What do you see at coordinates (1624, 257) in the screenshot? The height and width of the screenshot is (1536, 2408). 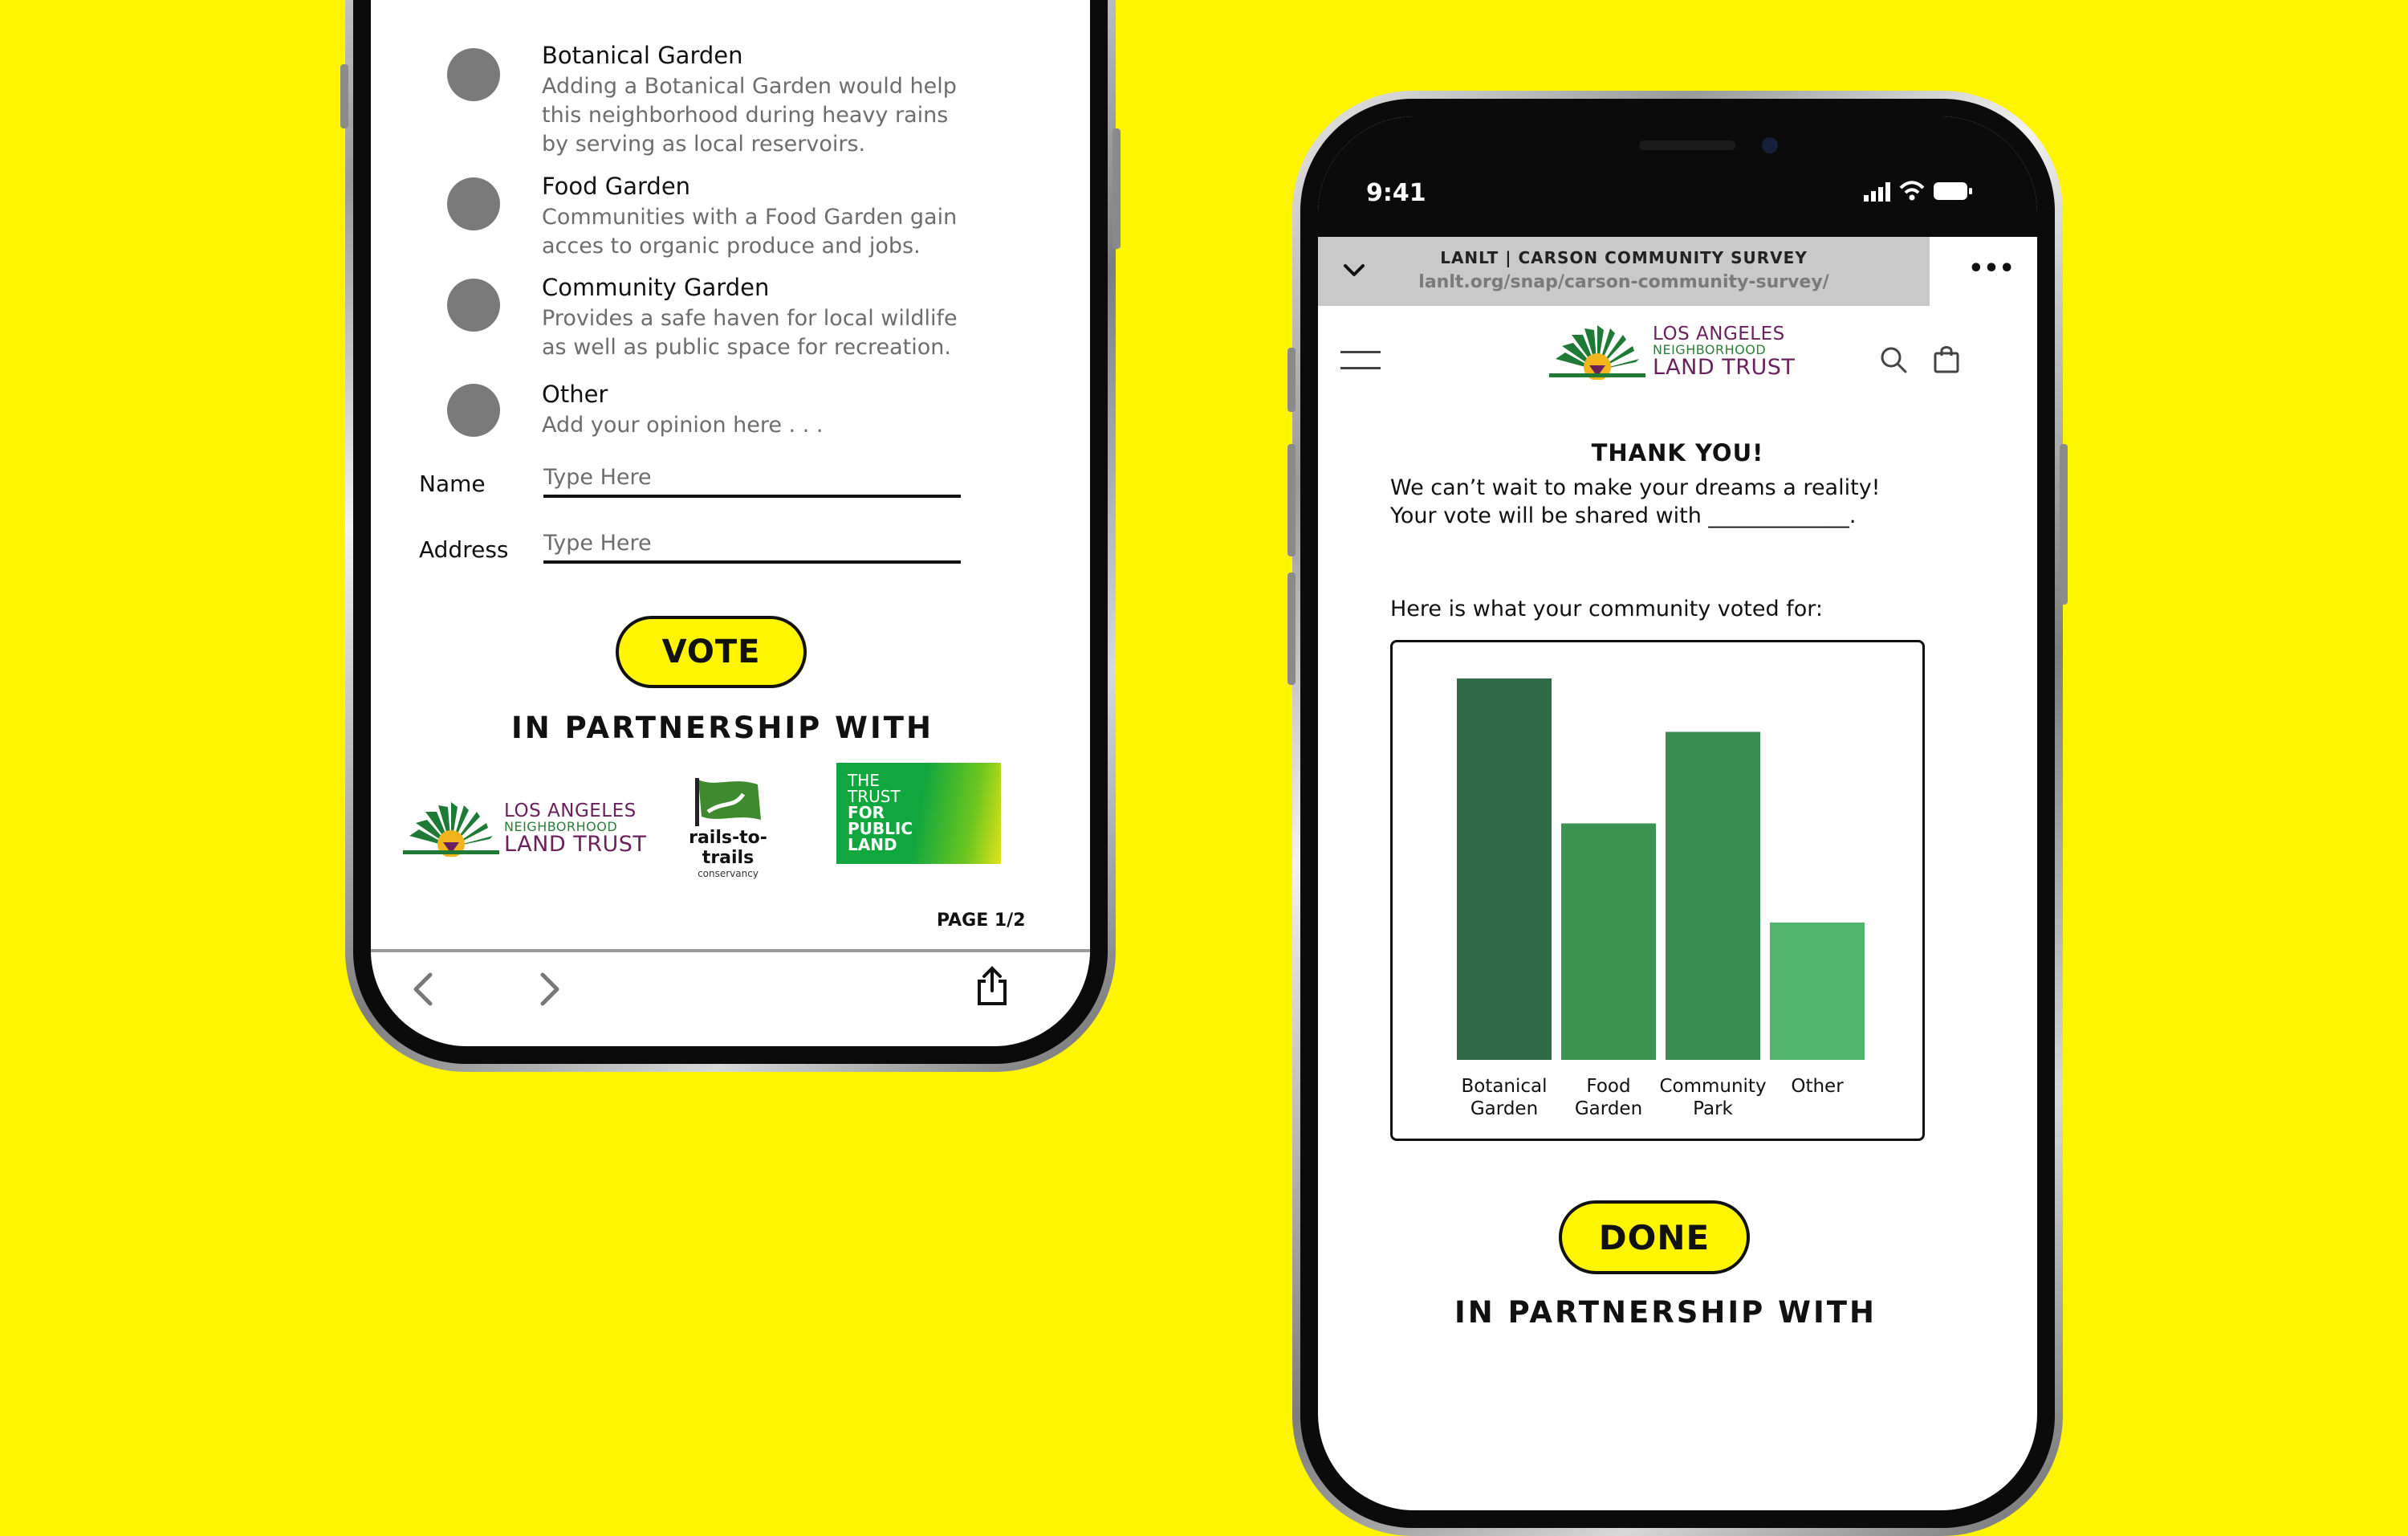 I see `page-title: LANLT | CARSON COMMUNITY SURVEY` at bounding box center [1624, 257].